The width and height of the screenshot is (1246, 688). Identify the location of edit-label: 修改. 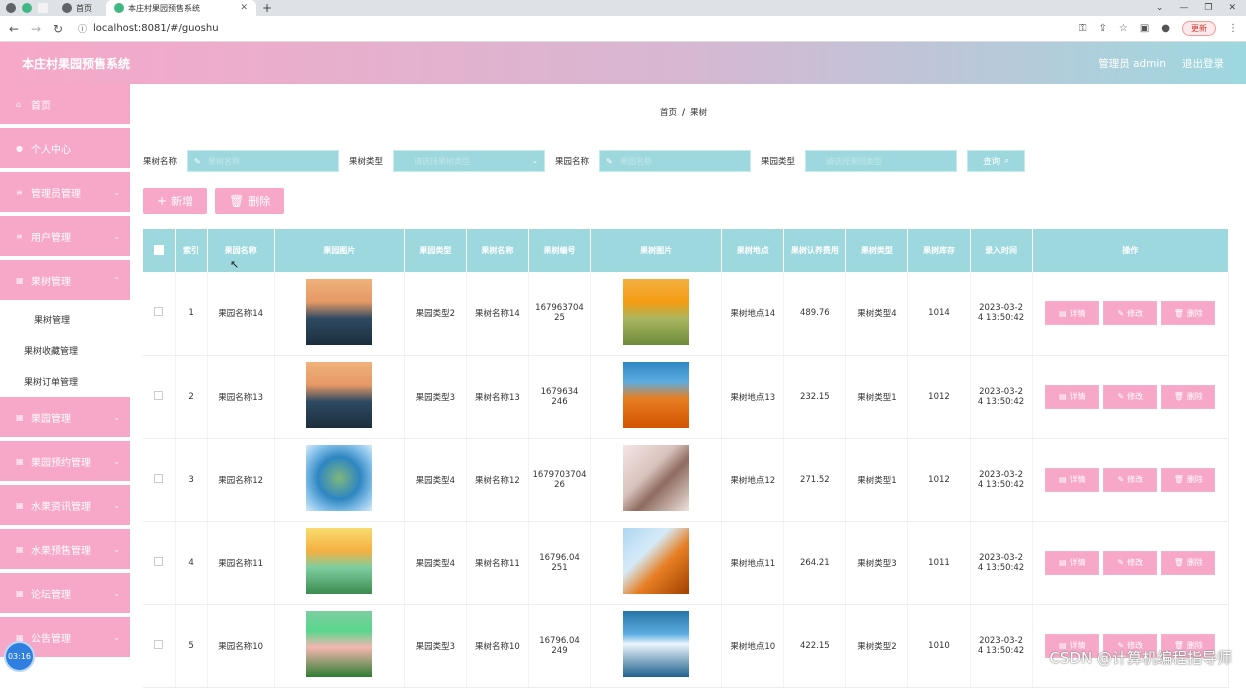
(1135, 396).